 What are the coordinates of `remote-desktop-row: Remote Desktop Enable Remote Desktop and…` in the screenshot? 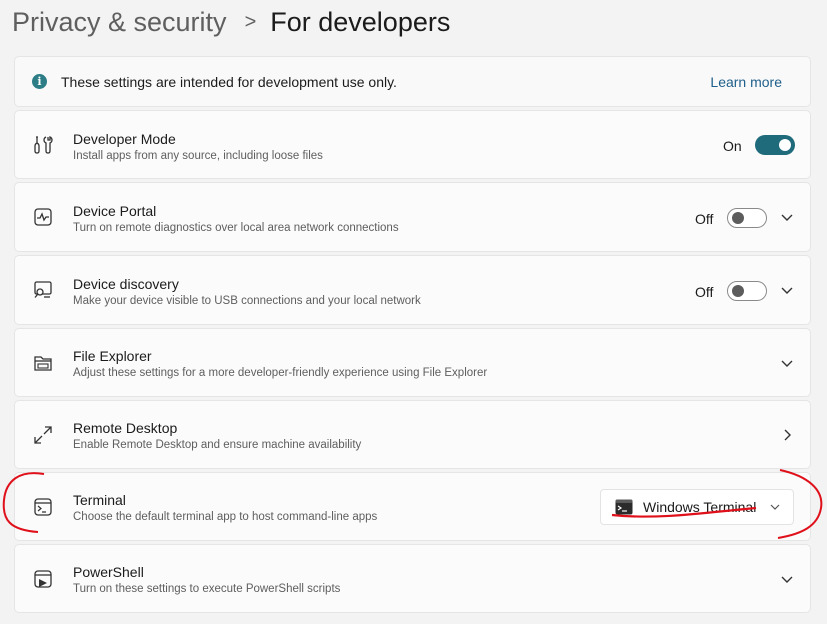 It's located at (412, 434).